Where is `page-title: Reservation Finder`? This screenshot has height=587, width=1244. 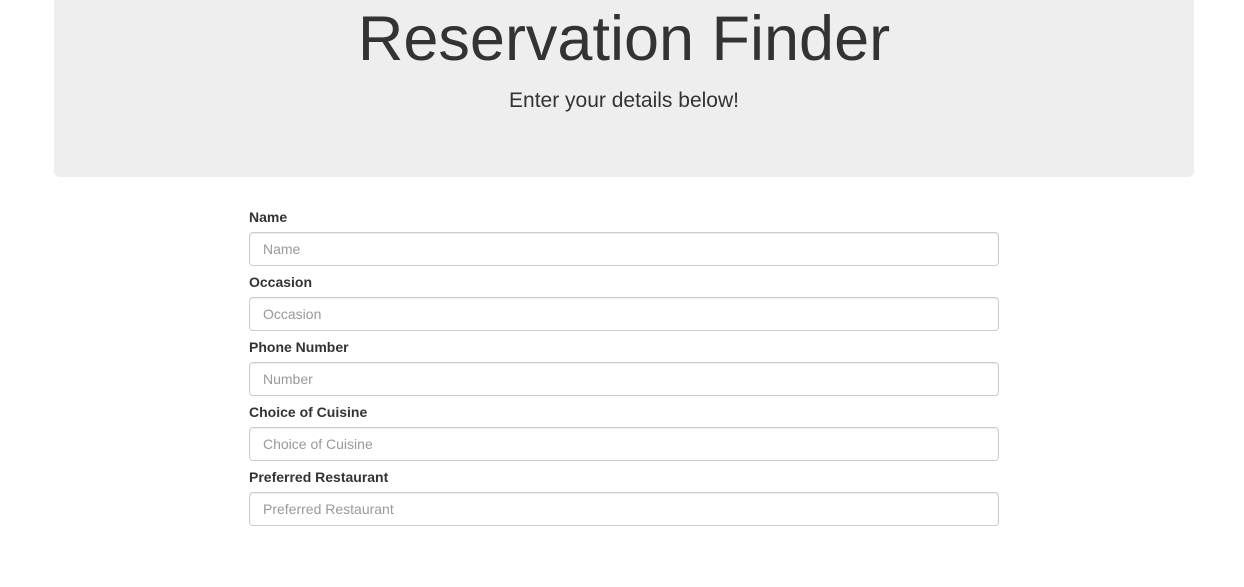
page-title: Reservation Finder is located at coordinates (624, 39).